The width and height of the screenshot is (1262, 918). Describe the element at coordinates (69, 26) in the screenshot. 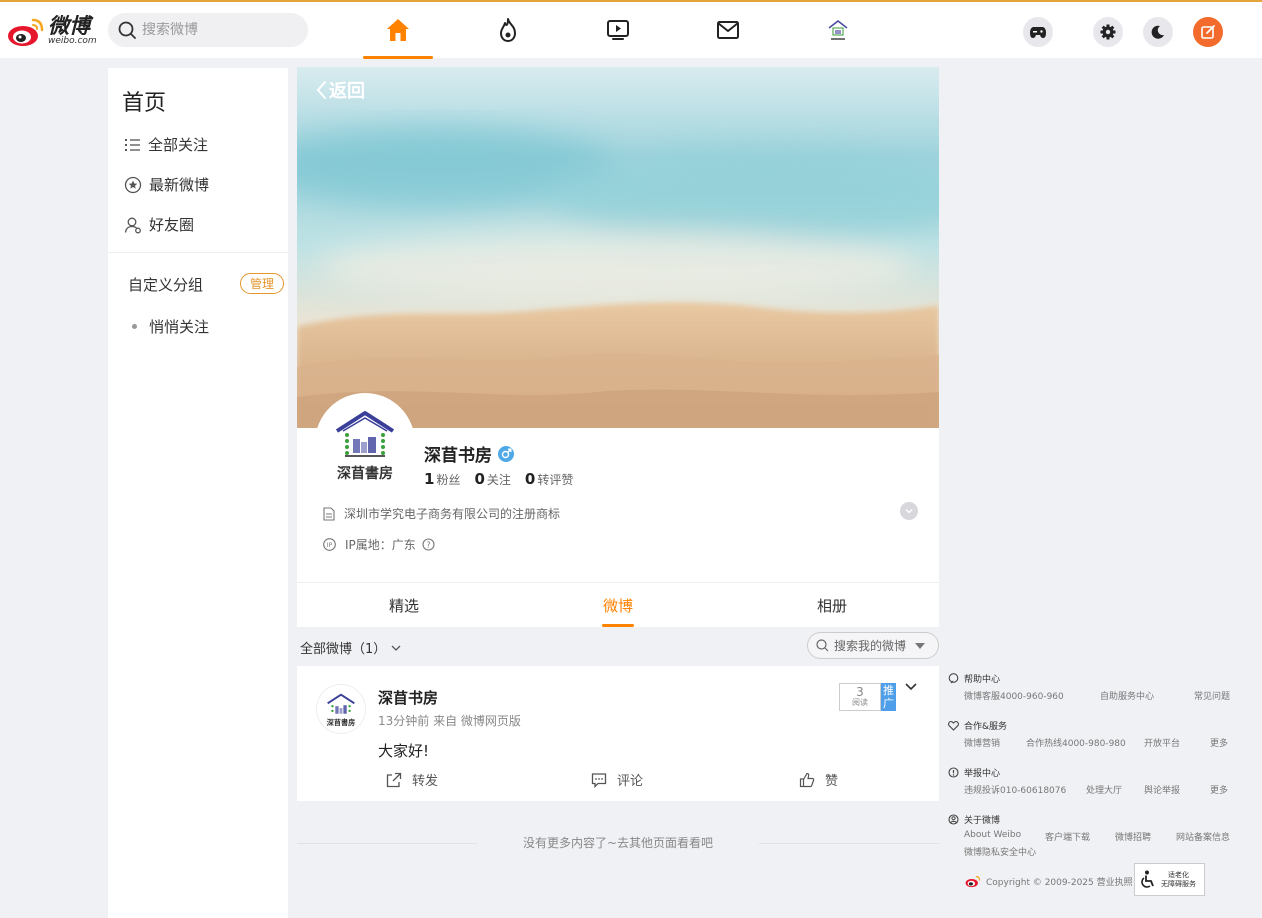

I see `logo-text: 微博` at that location.